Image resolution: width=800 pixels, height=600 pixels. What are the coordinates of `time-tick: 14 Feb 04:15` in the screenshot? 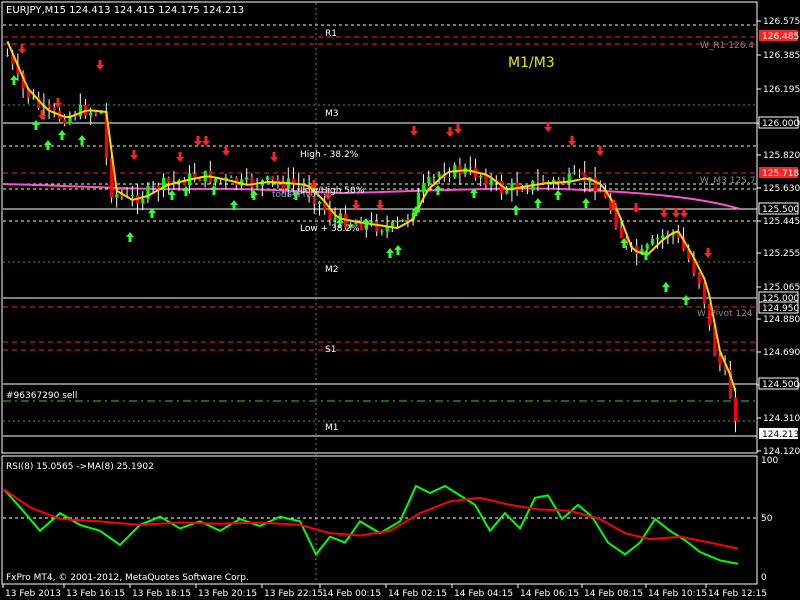 It's located at (483, 594).